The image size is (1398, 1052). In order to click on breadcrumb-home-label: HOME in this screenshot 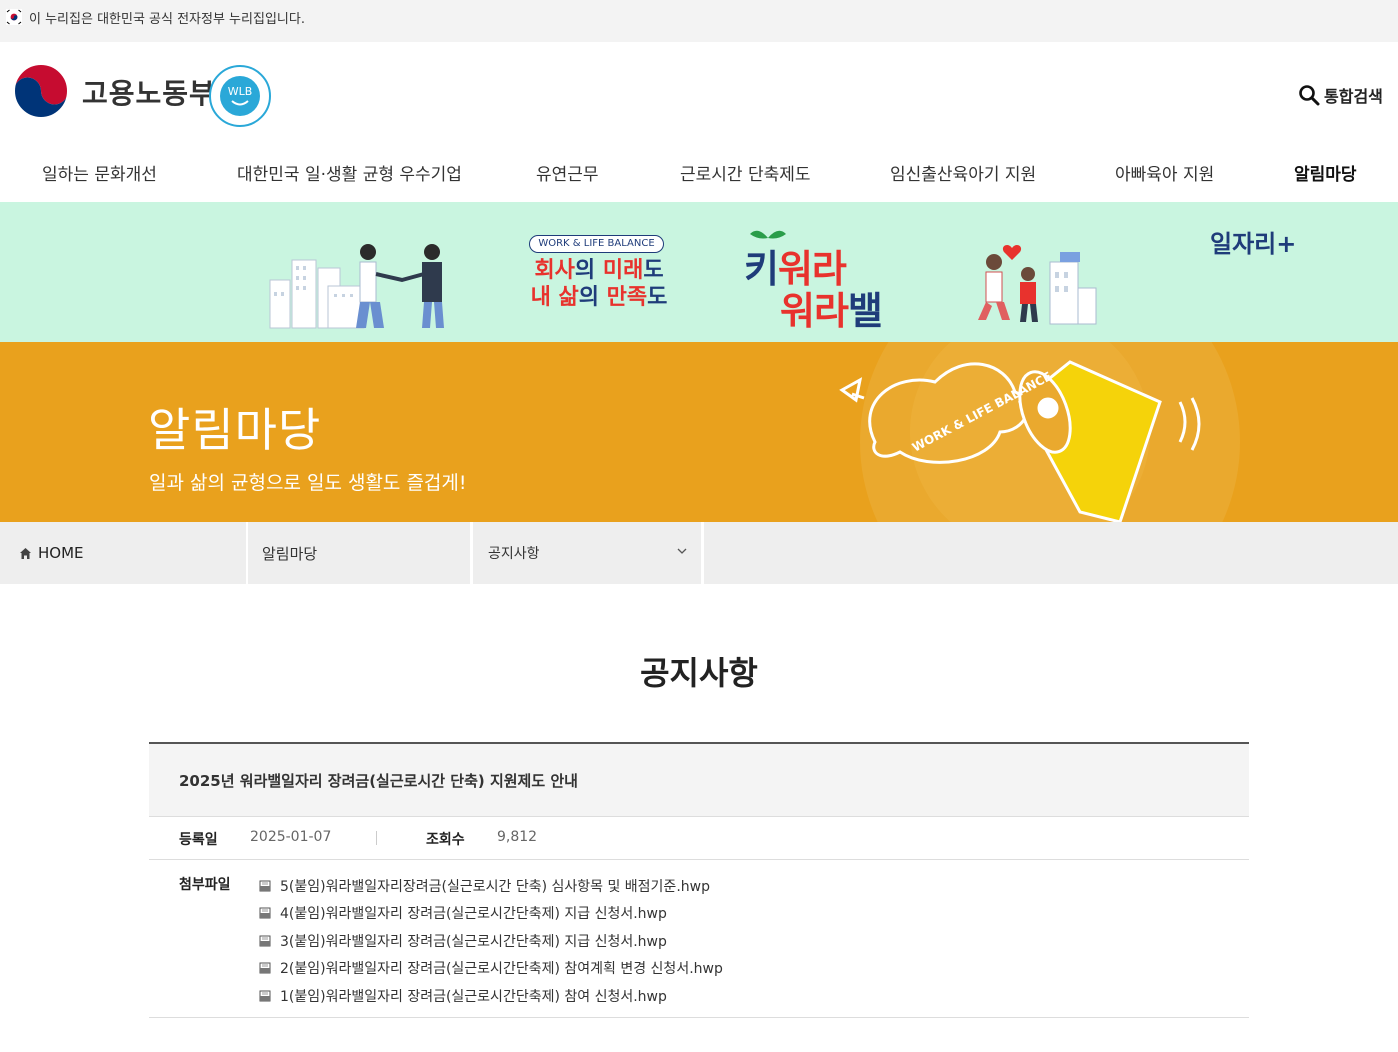, I will do `click(61, 553)`.